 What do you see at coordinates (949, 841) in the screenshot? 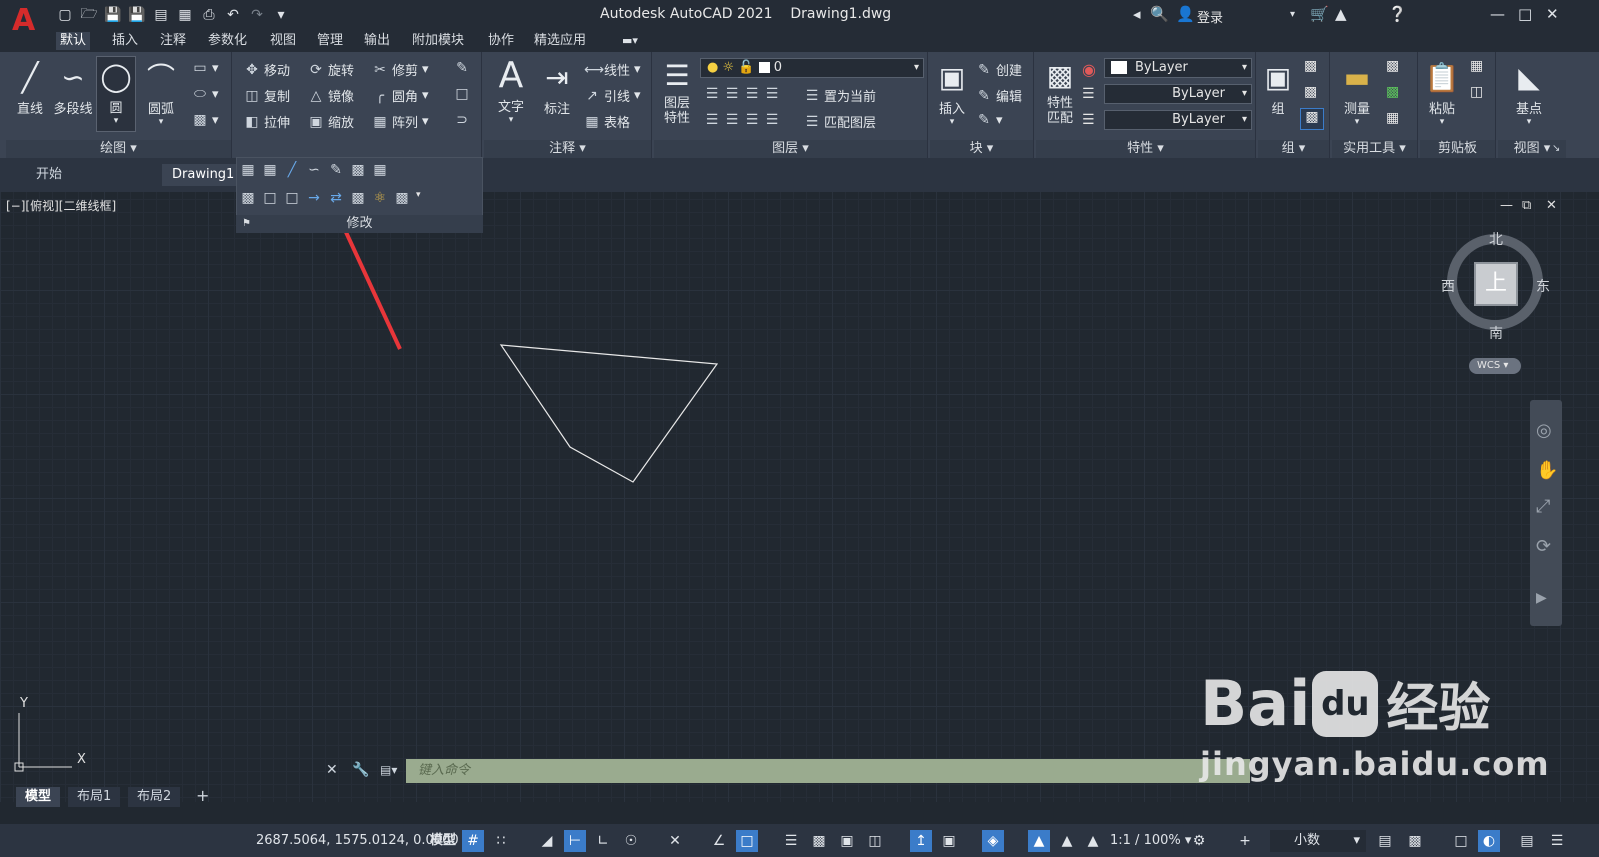
I see `selection-filter-icon: ▣` at bounding box center [949, 841].